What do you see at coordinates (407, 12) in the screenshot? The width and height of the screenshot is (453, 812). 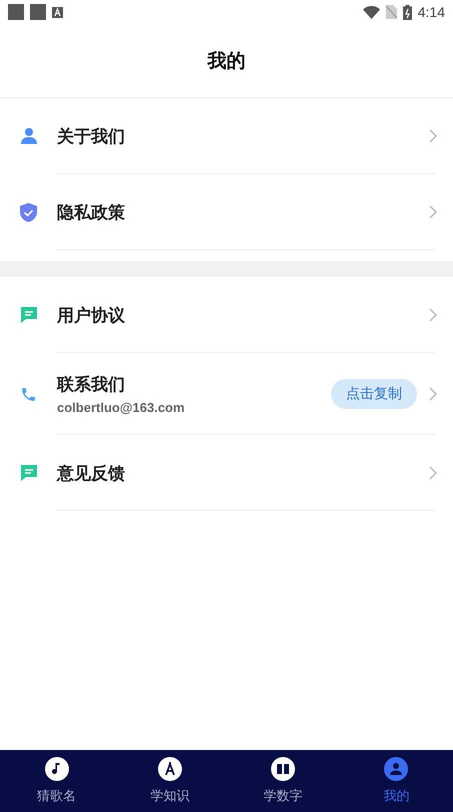 I see `battery-icon` at bounding box center [407, 12].